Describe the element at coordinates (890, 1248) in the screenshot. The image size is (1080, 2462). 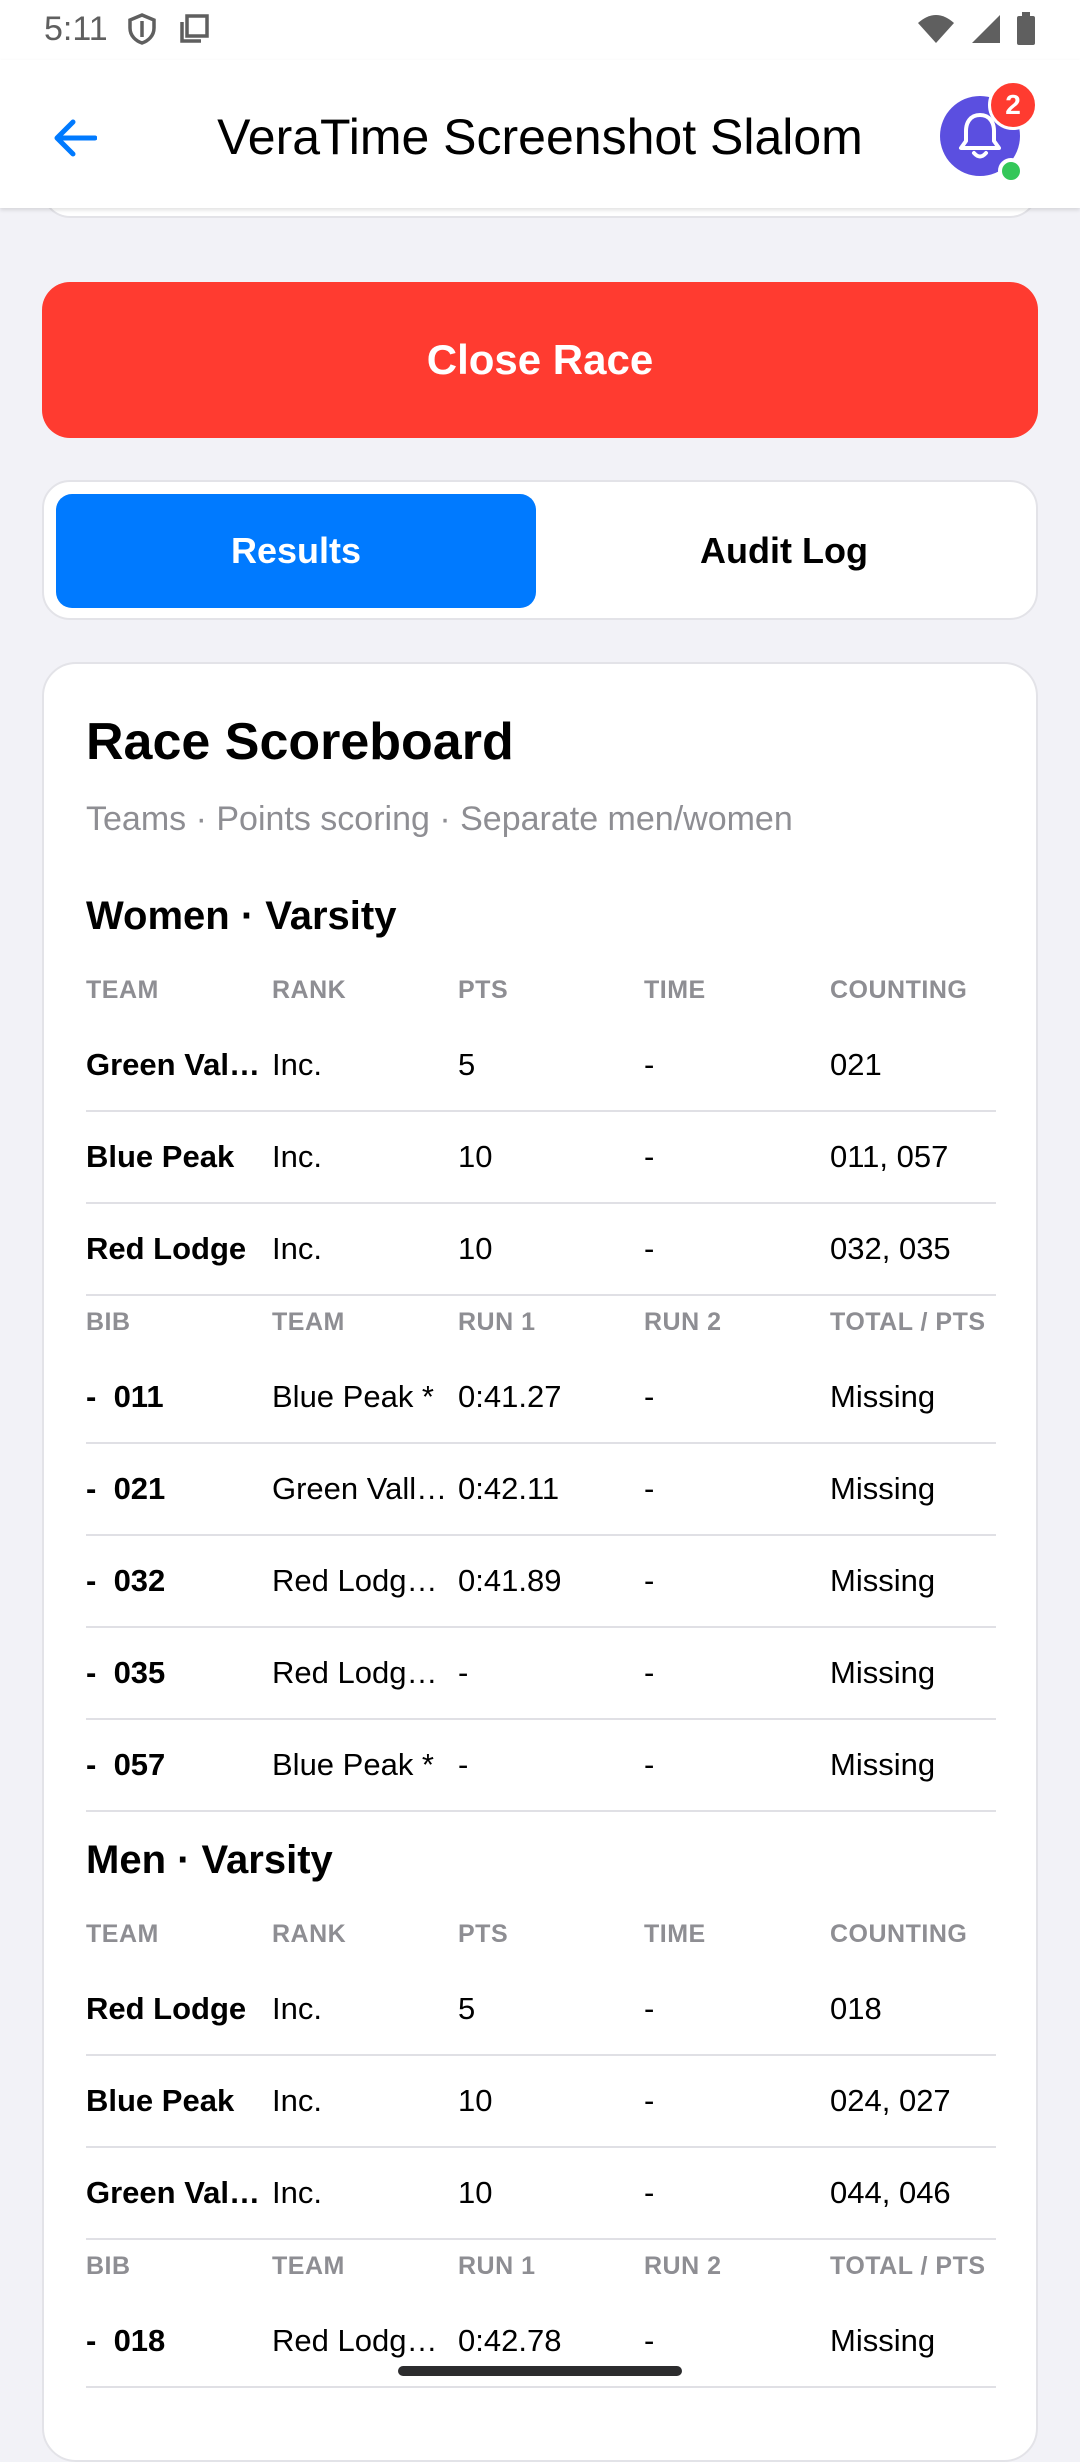
I see `team-counting: 032, 035` at that location.